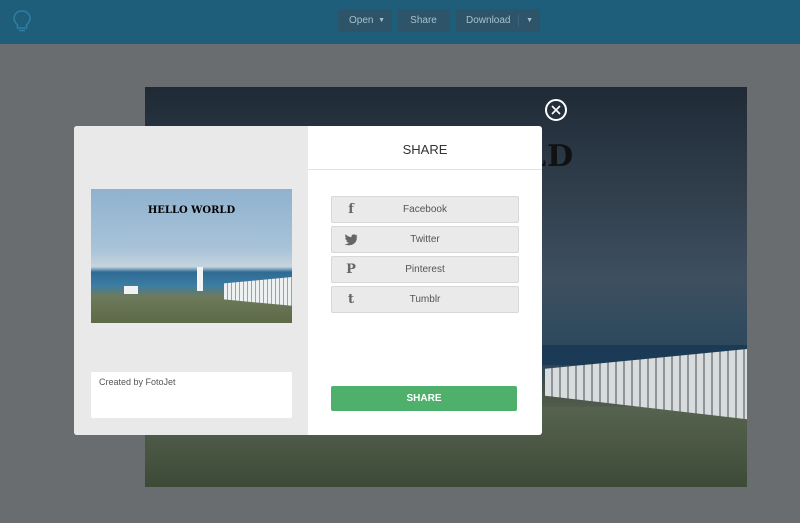 This screenshot has height=523, width=800. I want to click on open-button: Open ▼, so click(365, 20).